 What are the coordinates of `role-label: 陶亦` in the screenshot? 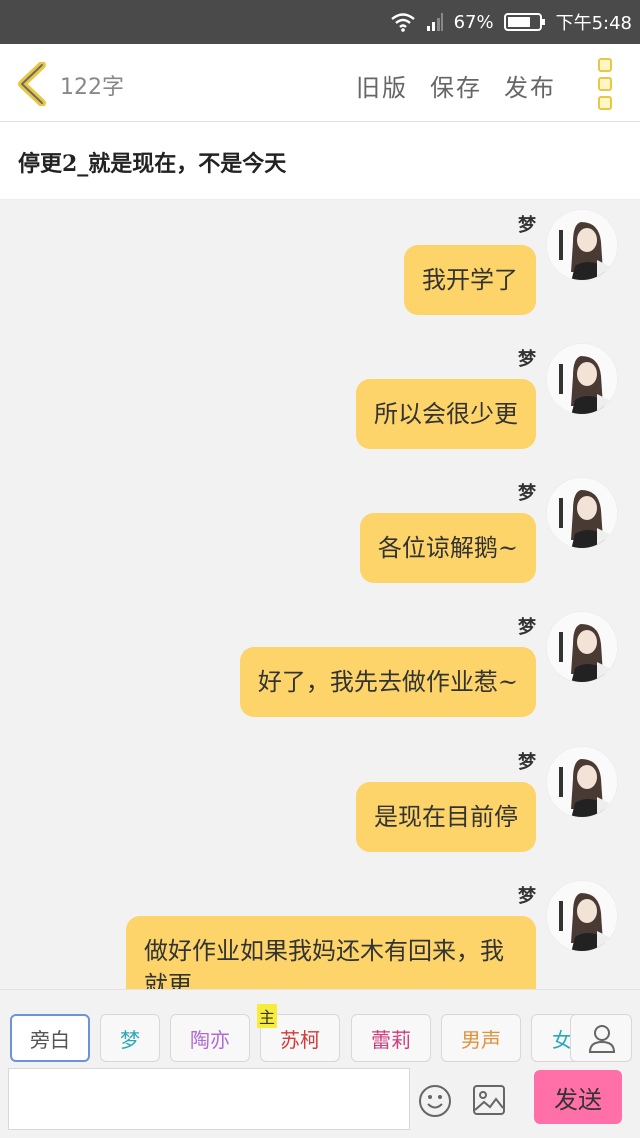 It's located at (210, 1039).